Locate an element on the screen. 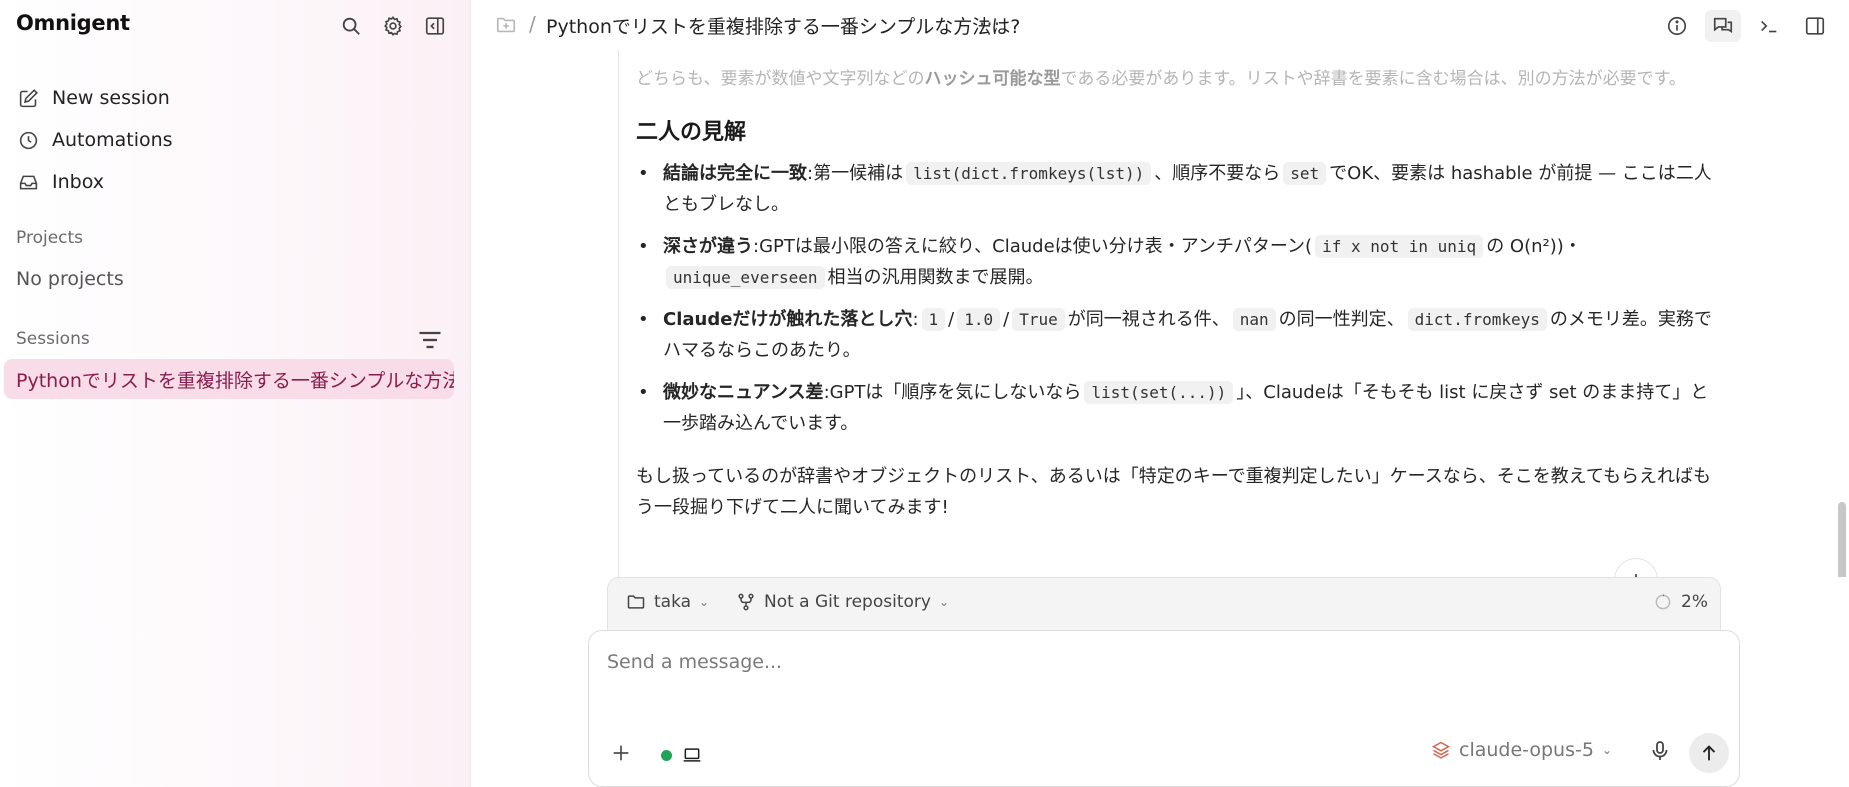 The height and width of the screenshot is (787, 1849). arrow-down-icon is located at coordinates (1636, 575).